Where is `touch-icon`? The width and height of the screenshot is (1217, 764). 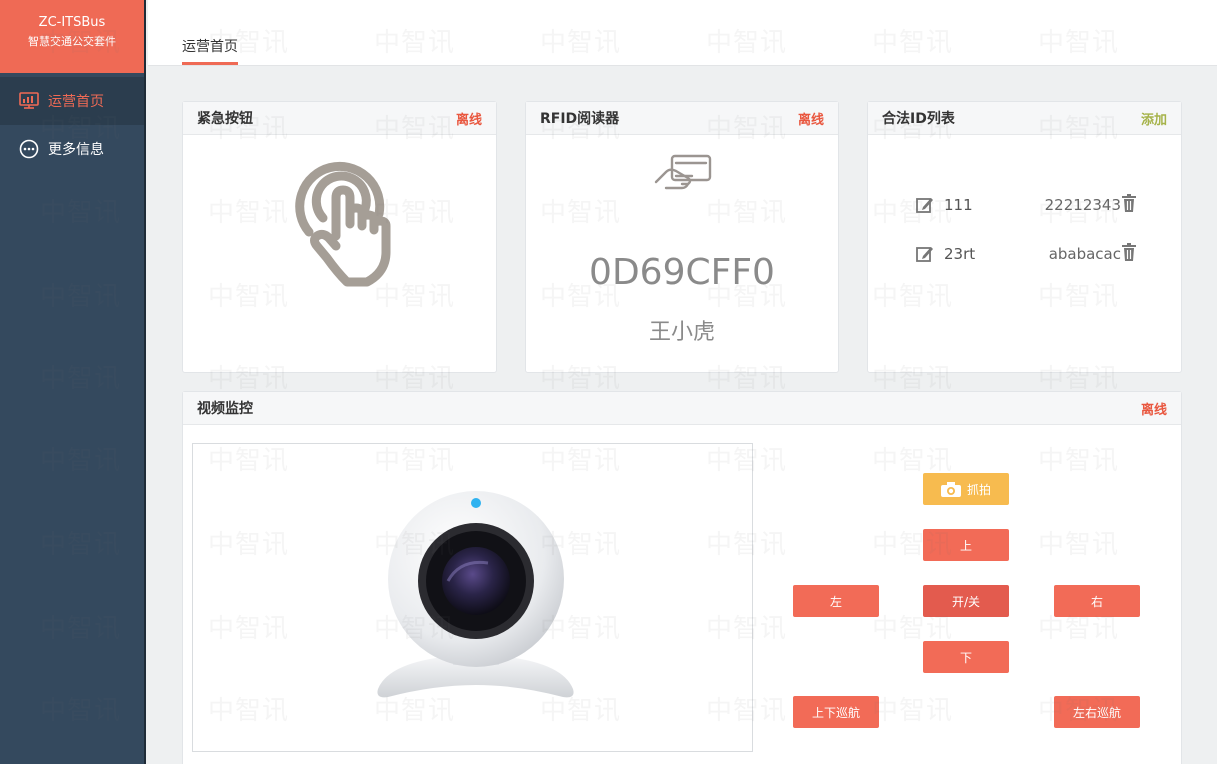
touch-icon is located at coordinates (343, 224).